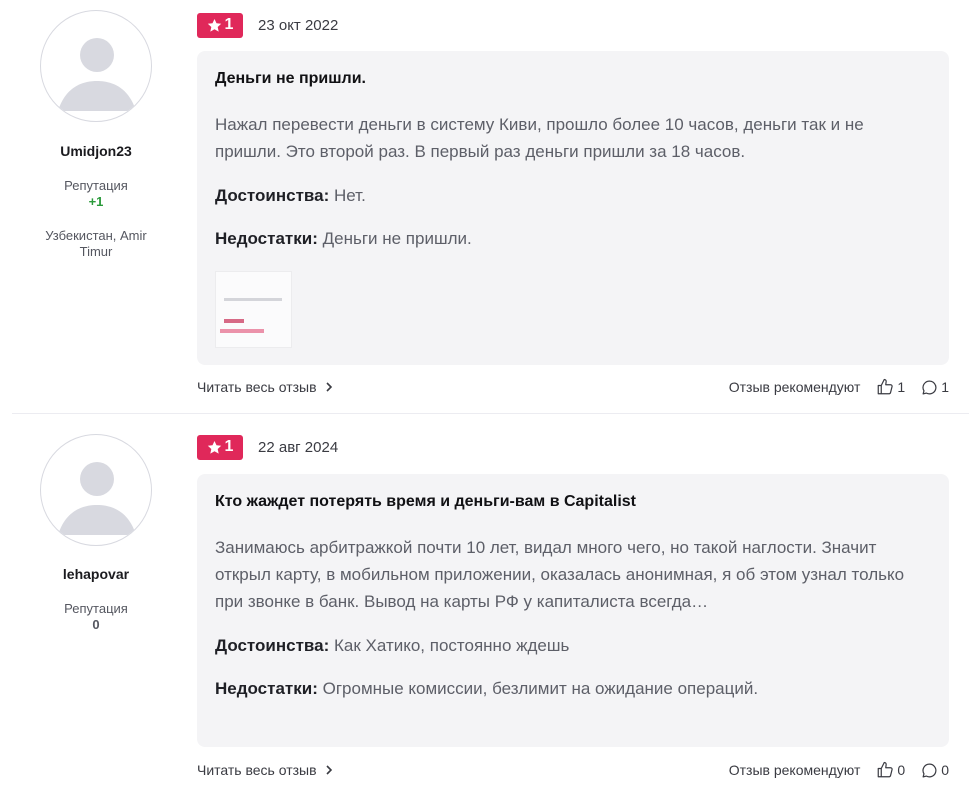  Describe the element at coordinates (901, 770) in the screenshot. I see `like-count: 0` at that location.